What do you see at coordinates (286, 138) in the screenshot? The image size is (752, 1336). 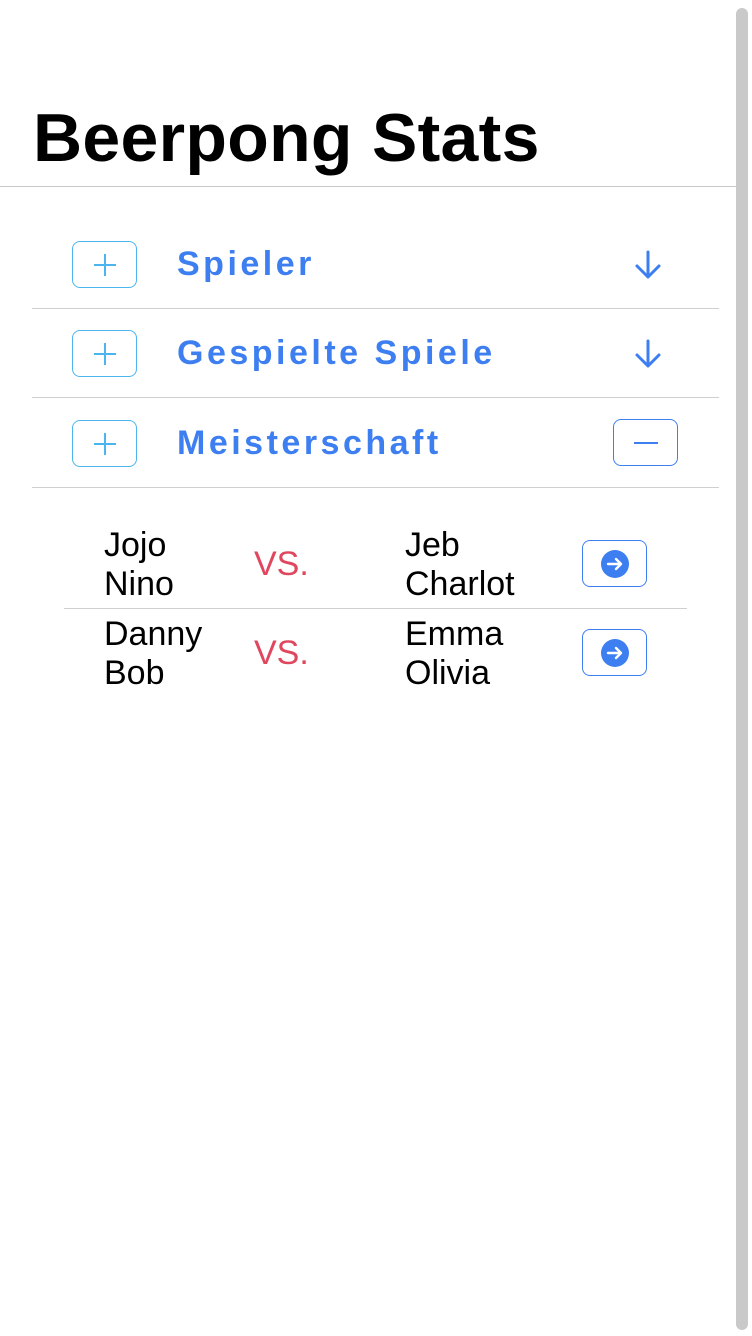 I see `page-title: Beerpong Stats` at bounding box center [286, 138].